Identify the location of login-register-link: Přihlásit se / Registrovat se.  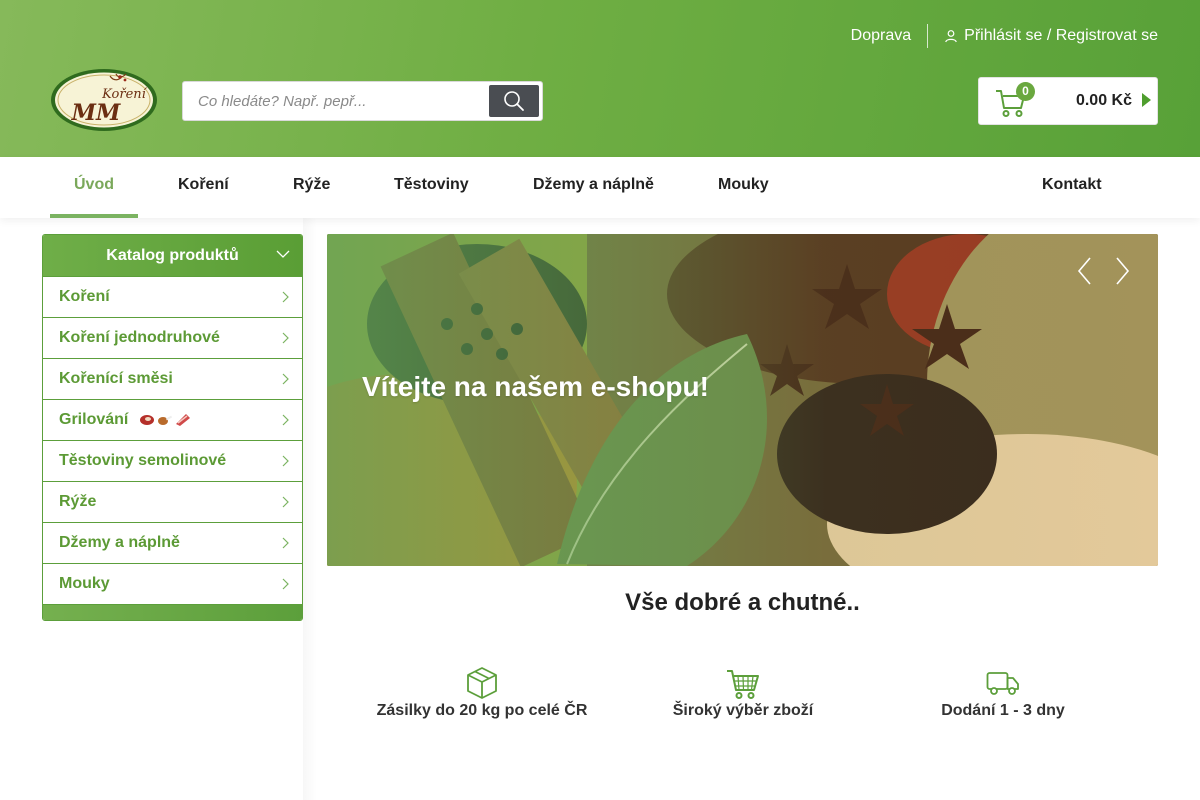
(1043, 36).